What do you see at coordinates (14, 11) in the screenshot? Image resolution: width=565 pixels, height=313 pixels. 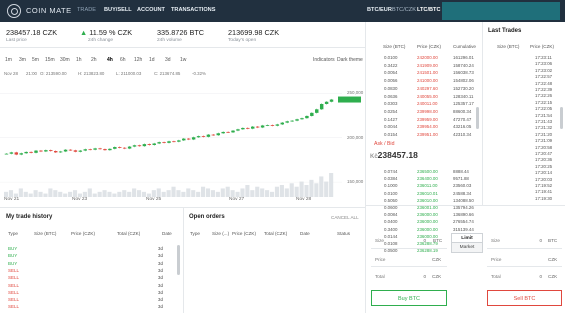 I see `coinmate-logo-icon` at bounding box center [14, 11].